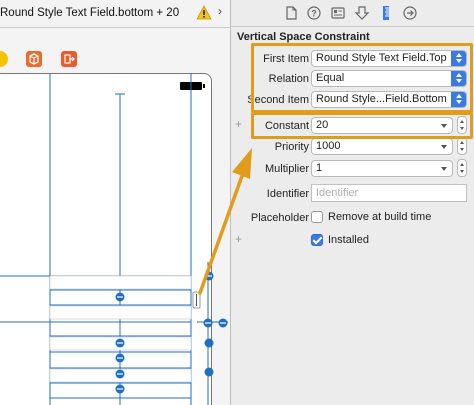 The image size is (474, 405). What do you see at coordinates (462, 168) in the screenshot?
I see `multiplier-stepper` at bounding box center [462, 168].